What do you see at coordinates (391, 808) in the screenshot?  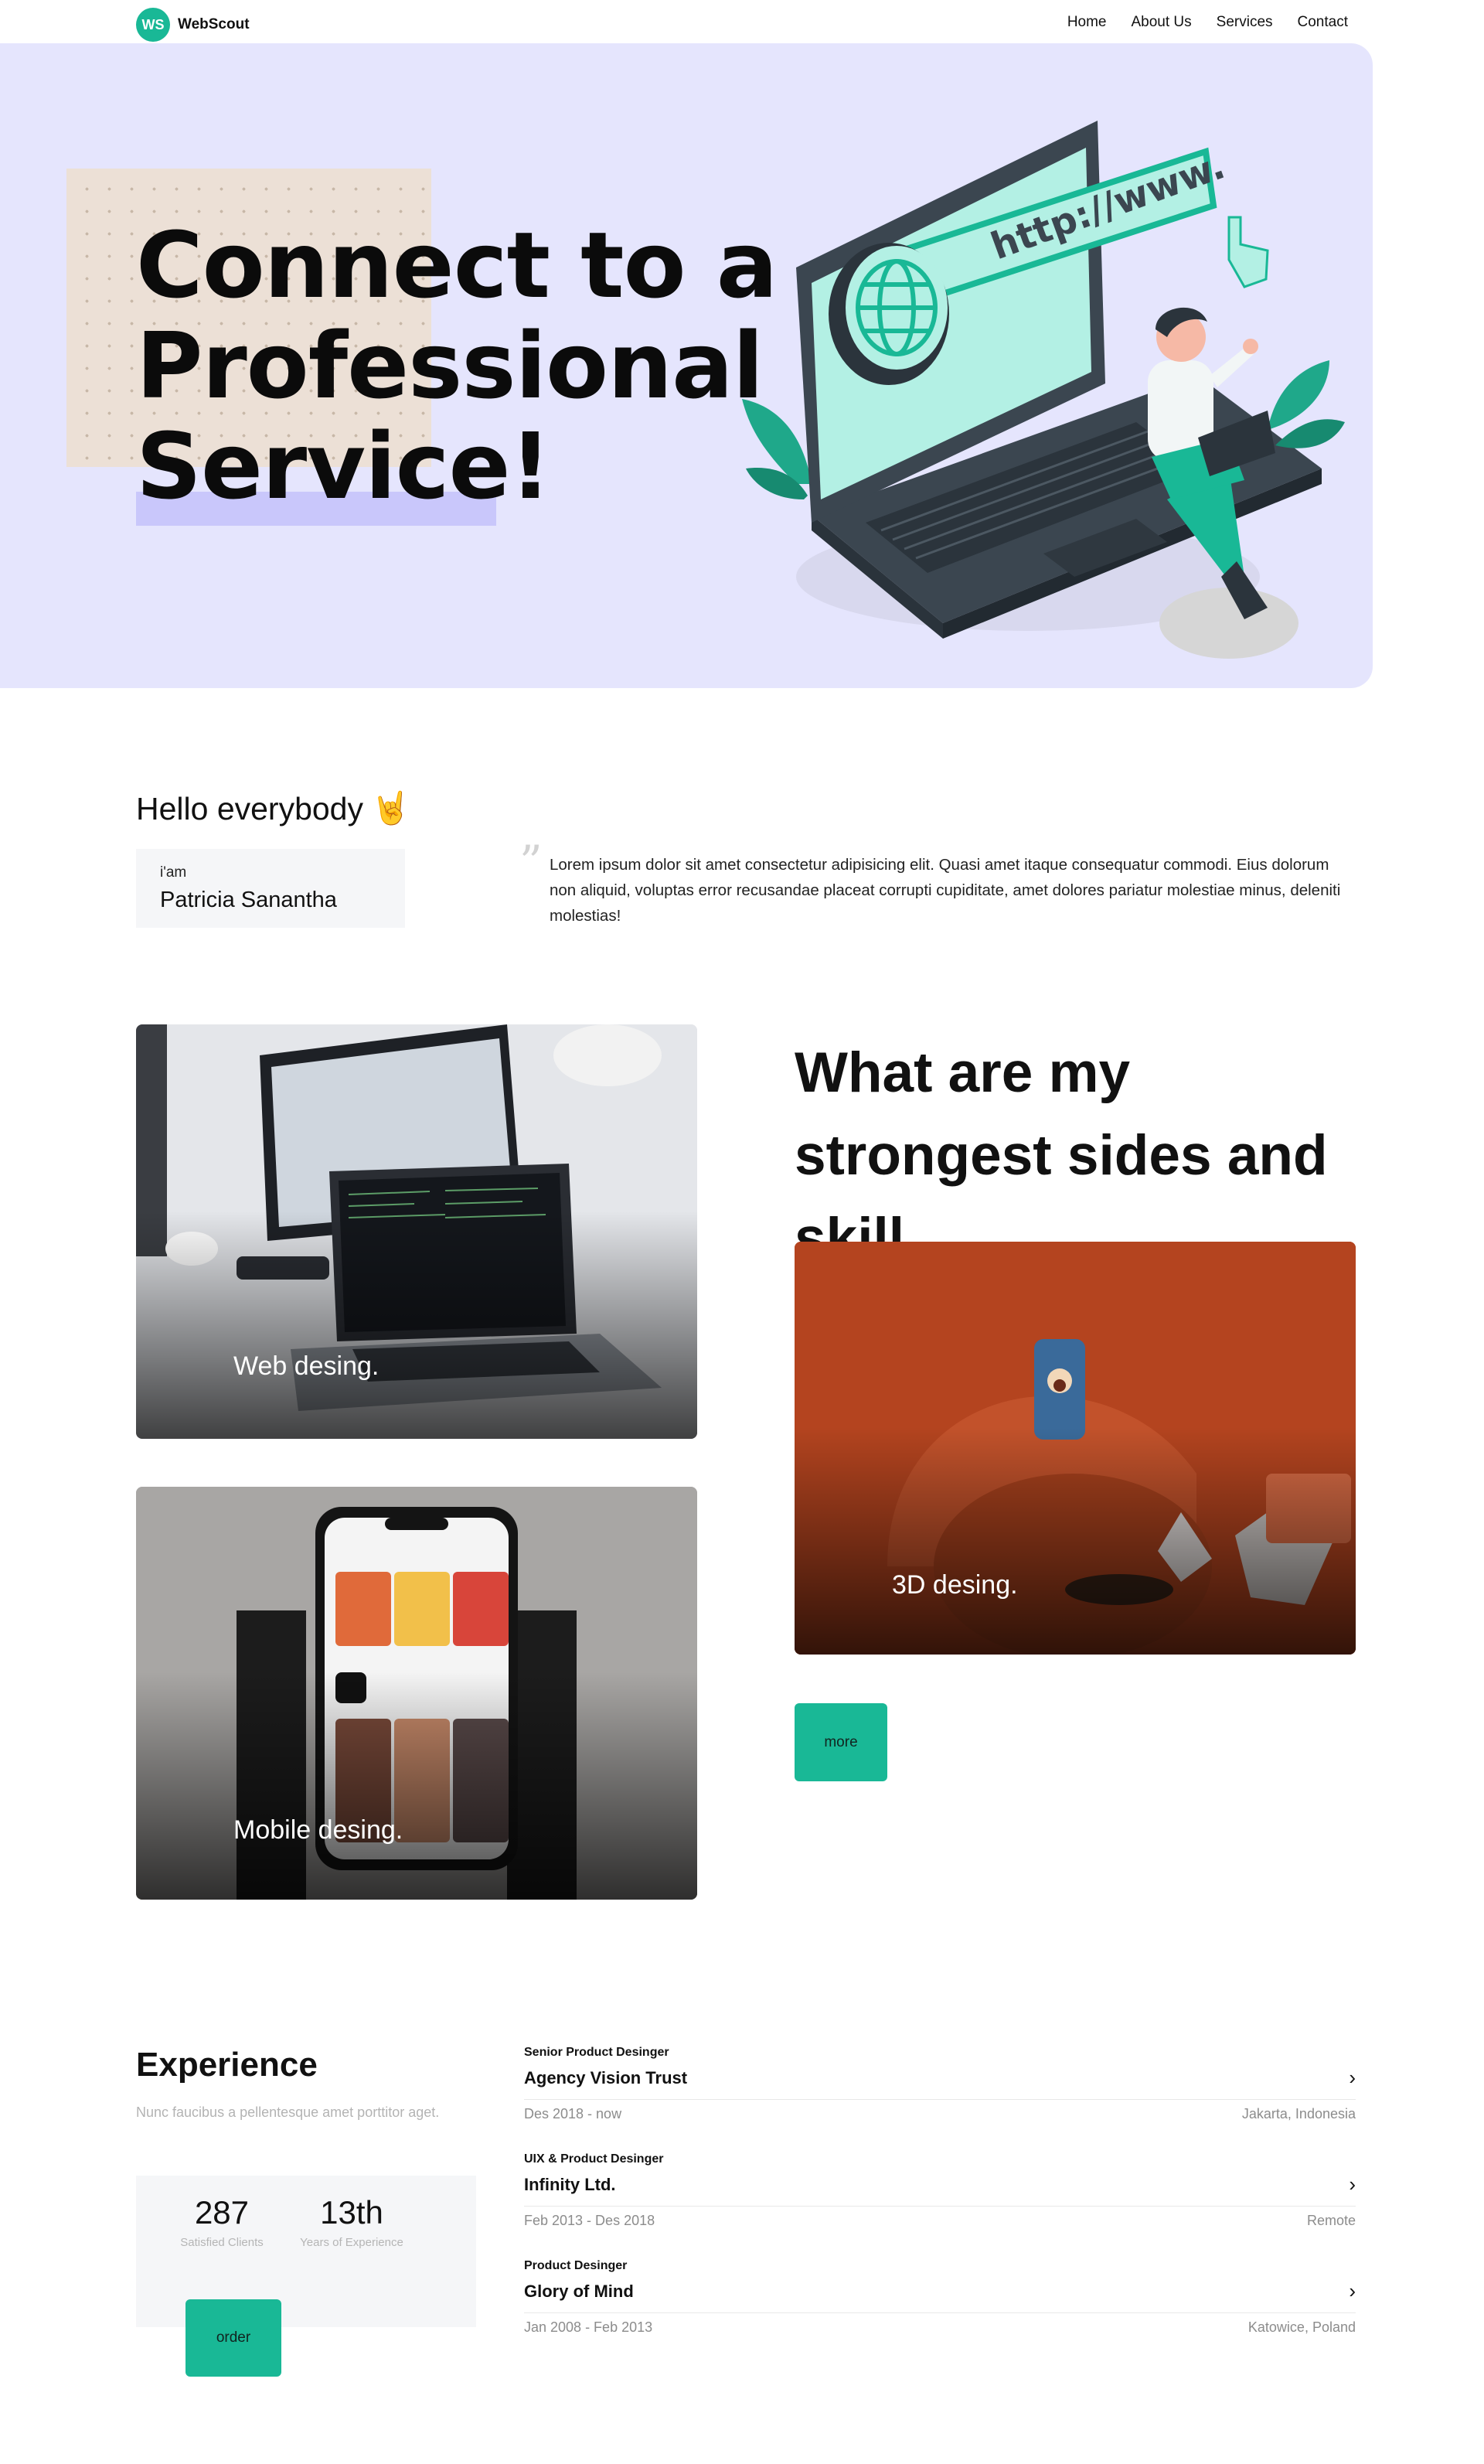 I see `rock-hand-icon: 🤘` at bounding box center [391, 808].